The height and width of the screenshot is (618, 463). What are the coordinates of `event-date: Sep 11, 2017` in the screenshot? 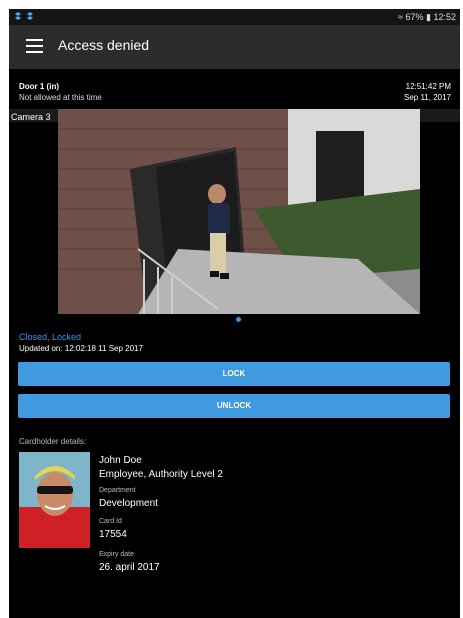 It's located at (427, 97).